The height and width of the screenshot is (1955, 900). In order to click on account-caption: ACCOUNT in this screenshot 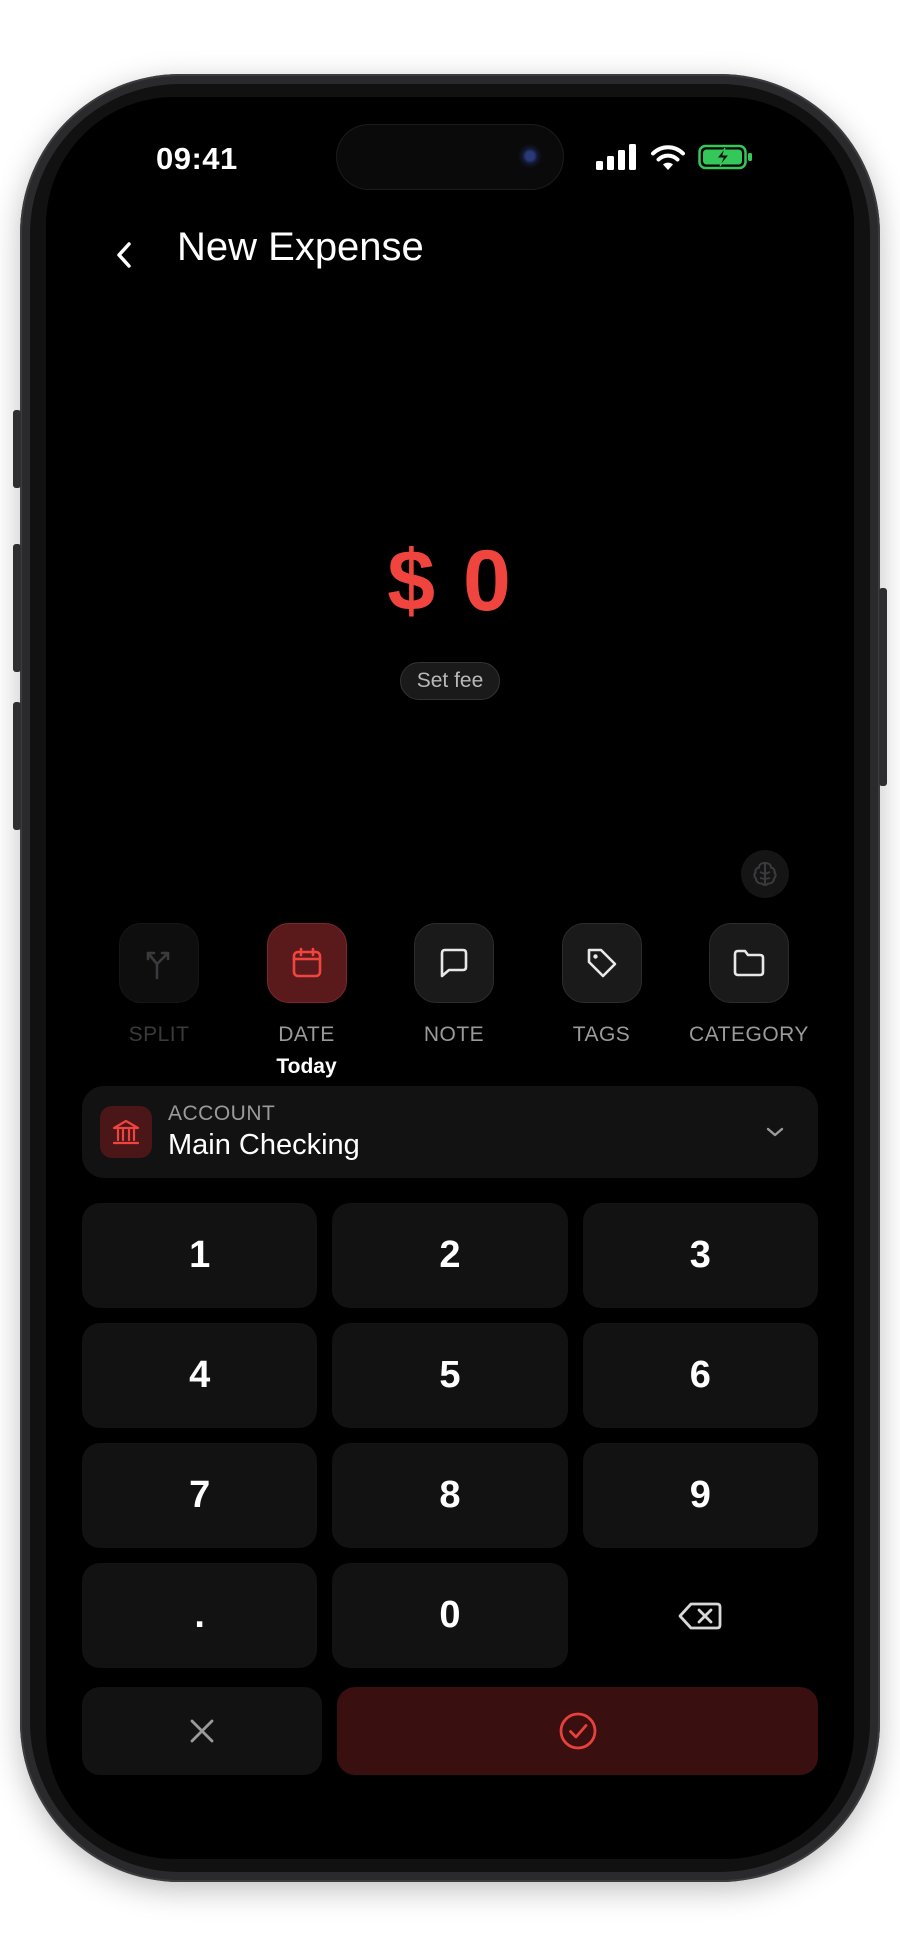, I will do `click(222, 1113)`.